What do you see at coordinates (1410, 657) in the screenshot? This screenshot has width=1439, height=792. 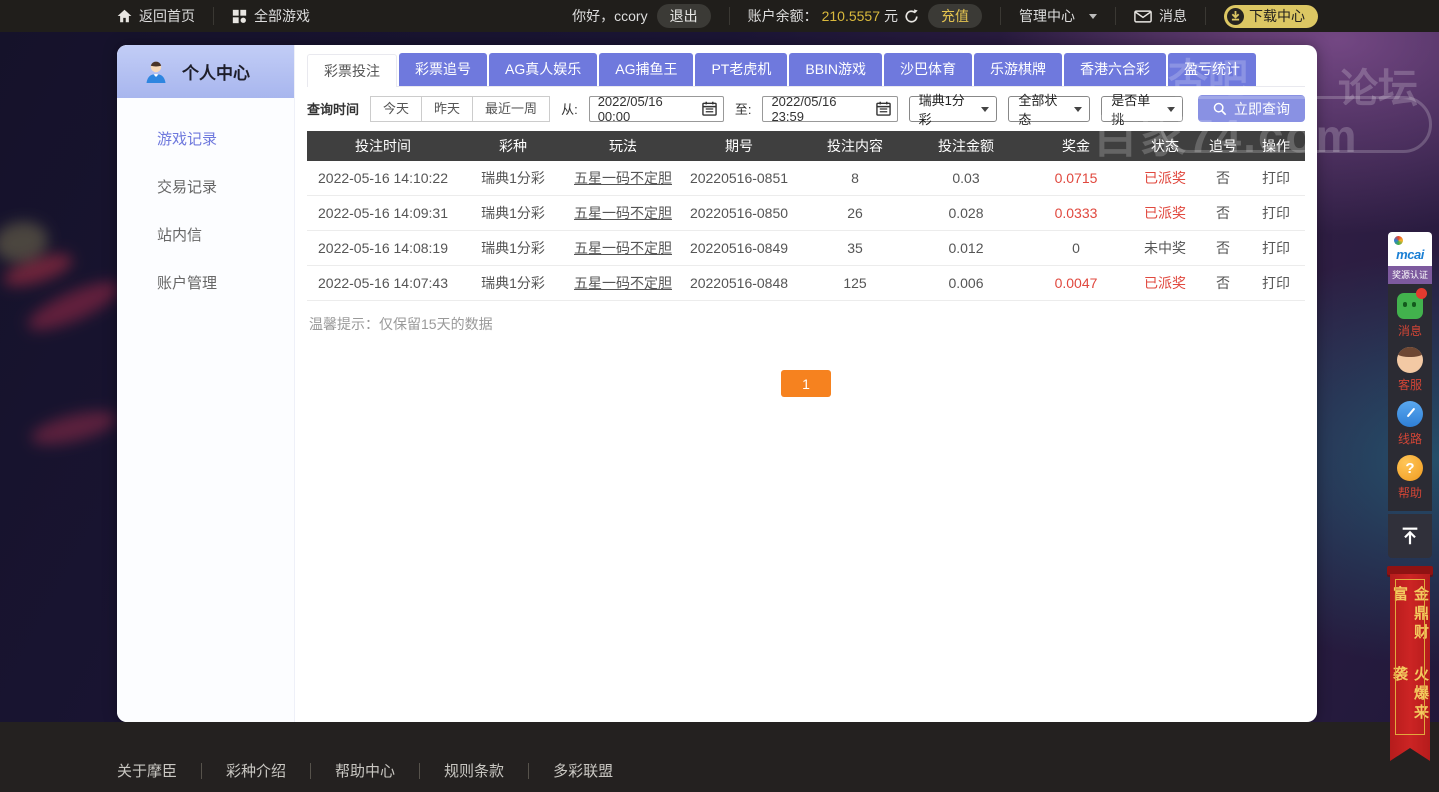 I see `banner-frame` at bounding box center [1410, 657].